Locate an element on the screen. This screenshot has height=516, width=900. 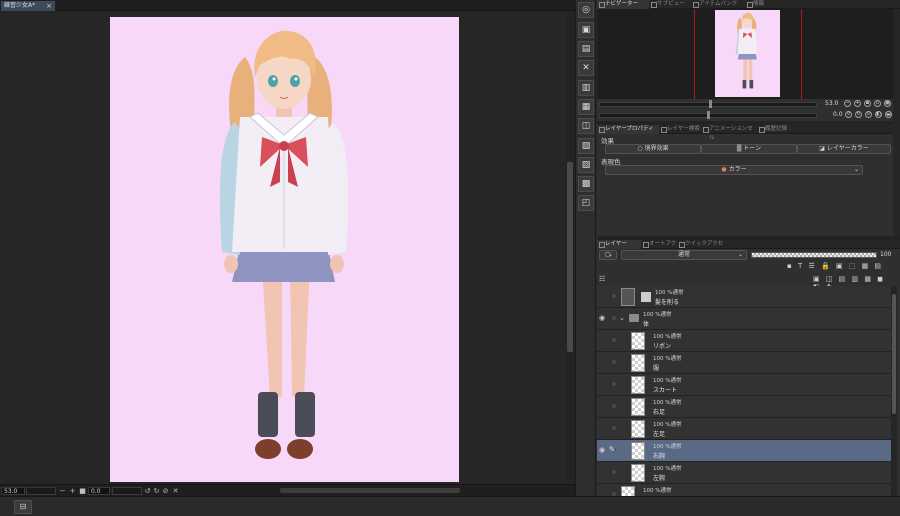
navigator-view is located at coordinates (745, 54).